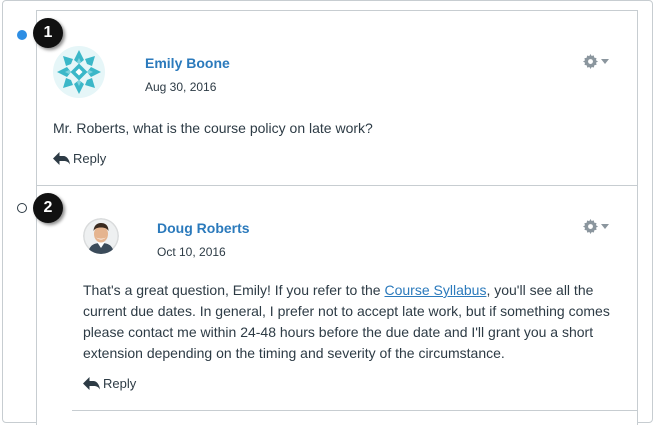 The width and height of the screenshot is (656, 425). What do you see at coordinates (203, 228) in the screenshot?
I see `author-name: Doug Roberts` at bounding box center [203, 228].